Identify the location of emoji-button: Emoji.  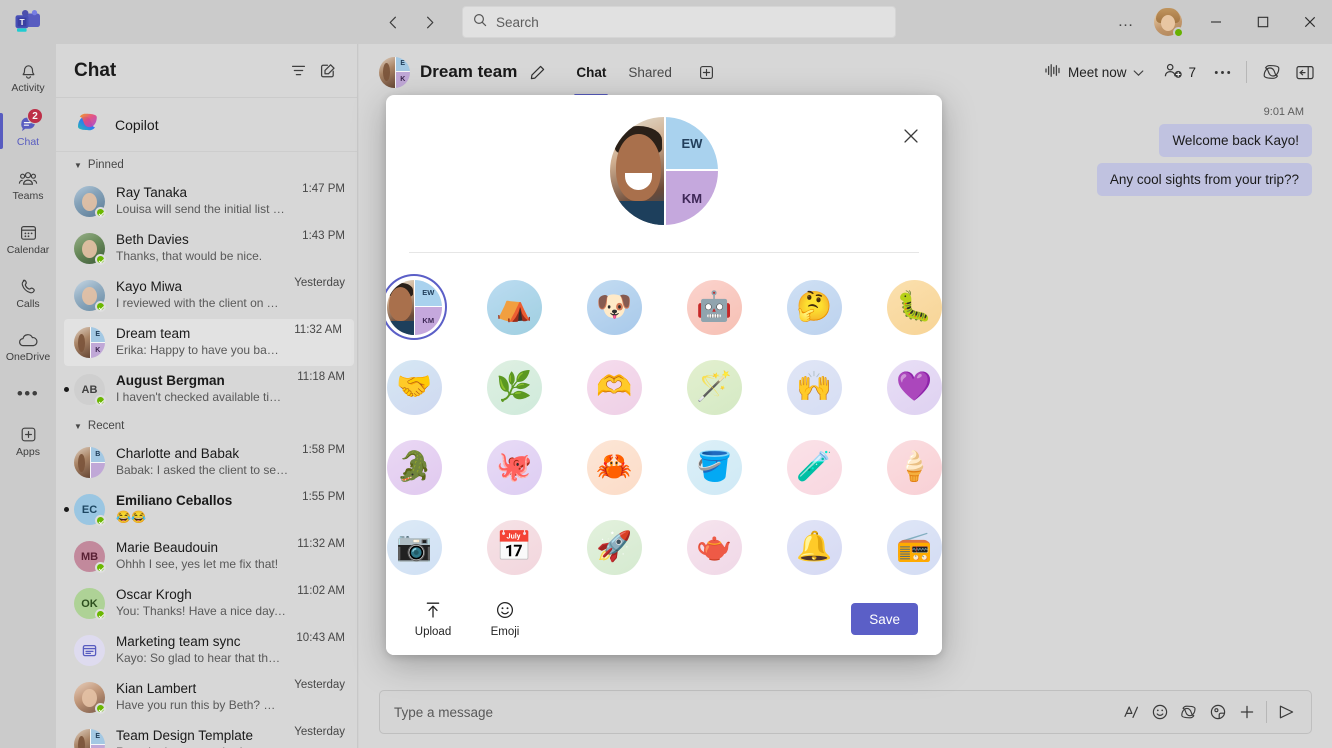
(505, 619).